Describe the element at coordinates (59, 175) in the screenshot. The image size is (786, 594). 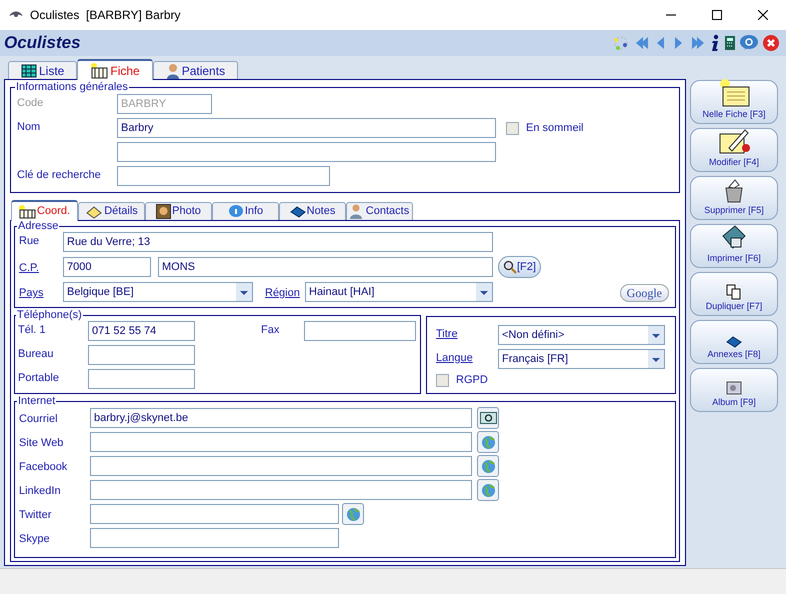
I see `field-label: Clé de recherche` at that location.